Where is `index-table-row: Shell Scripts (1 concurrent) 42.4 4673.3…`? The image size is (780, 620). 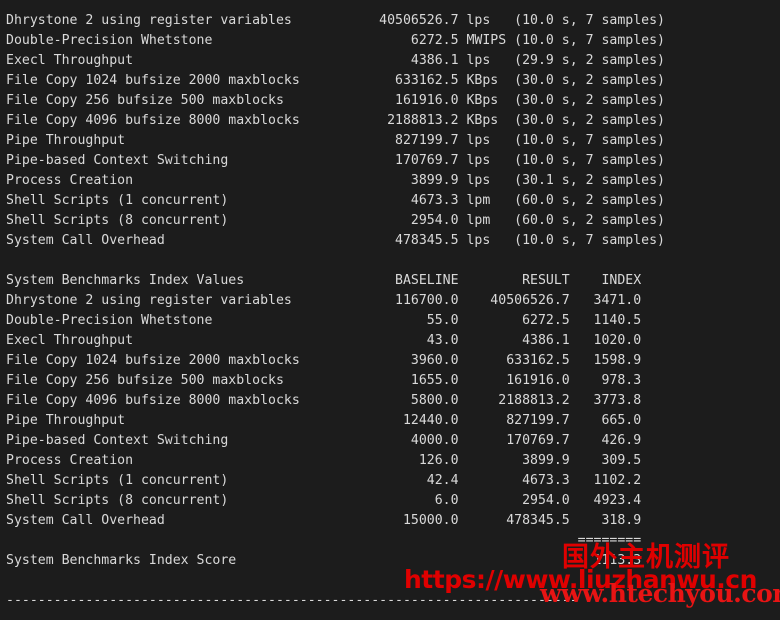 index-table-row: Shell Scripts (1 concurrent) 42.4 4673.3… is located at coordinates (324, 480).